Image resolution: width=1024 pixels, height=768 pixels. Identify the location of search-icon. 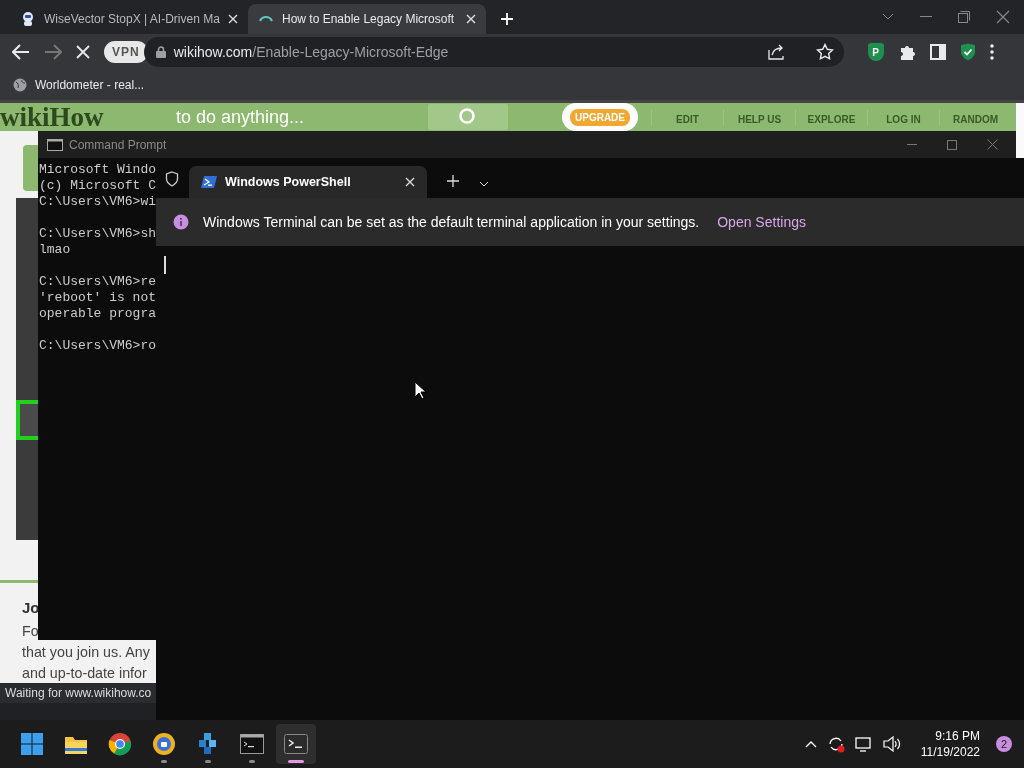
(468, 117).